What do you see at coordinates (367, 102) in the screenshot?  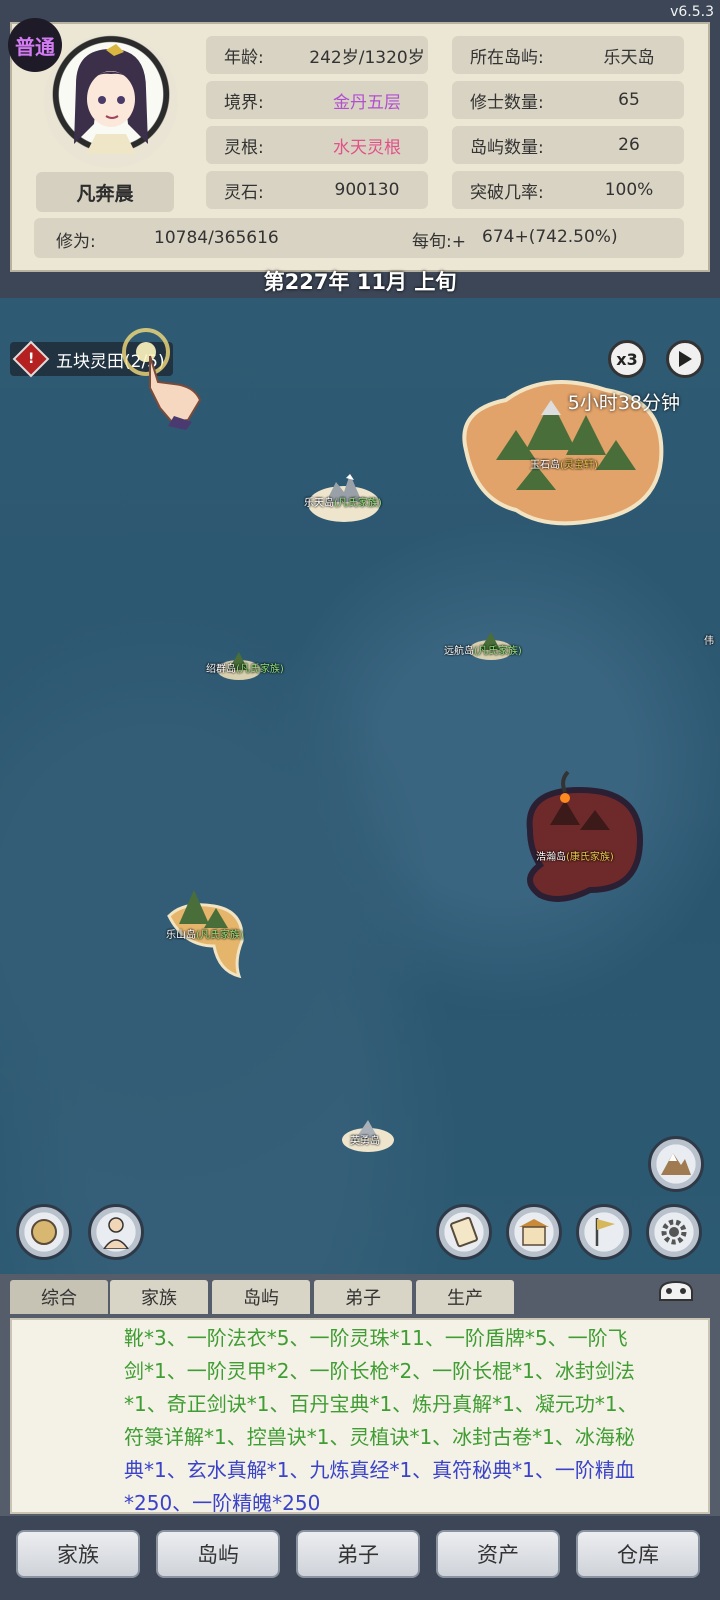 I see `realm-value: 金丹五层` at bounding box center [367, 102].